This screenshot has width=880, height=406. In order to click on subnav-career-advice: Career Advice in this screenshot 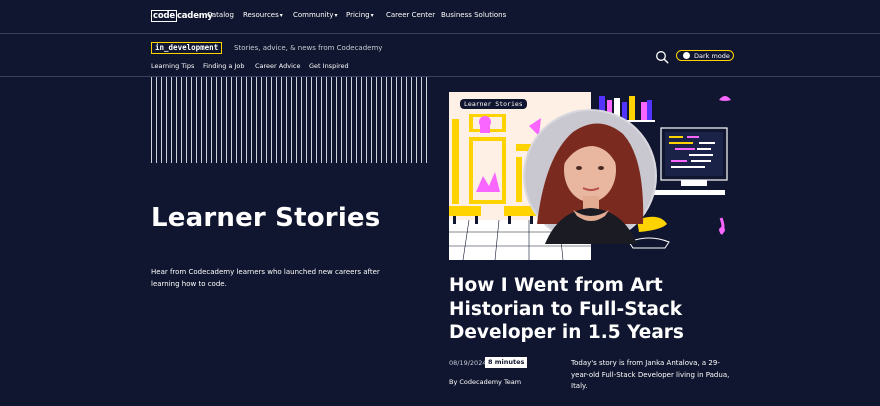, I will do `click(277, 66)`.